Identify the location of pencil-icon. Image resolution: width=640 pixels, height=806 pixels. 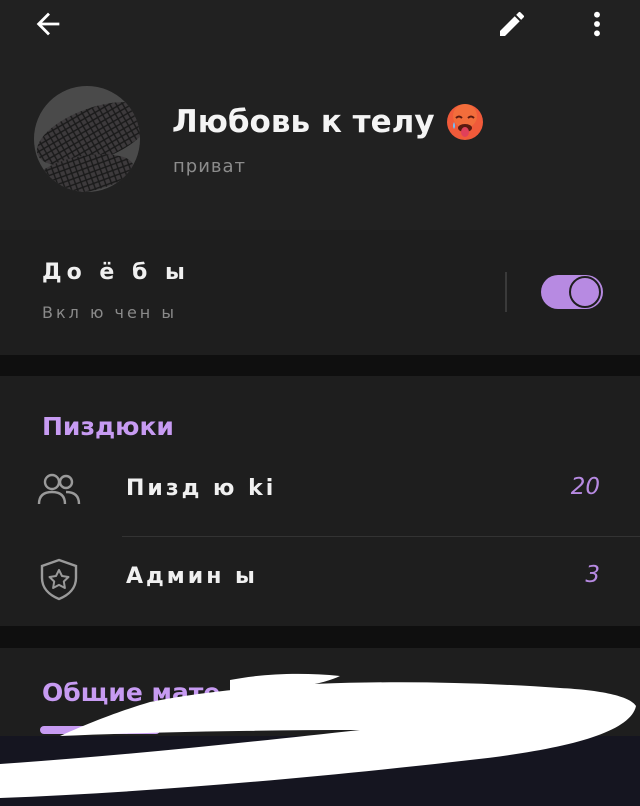
(512, 23).